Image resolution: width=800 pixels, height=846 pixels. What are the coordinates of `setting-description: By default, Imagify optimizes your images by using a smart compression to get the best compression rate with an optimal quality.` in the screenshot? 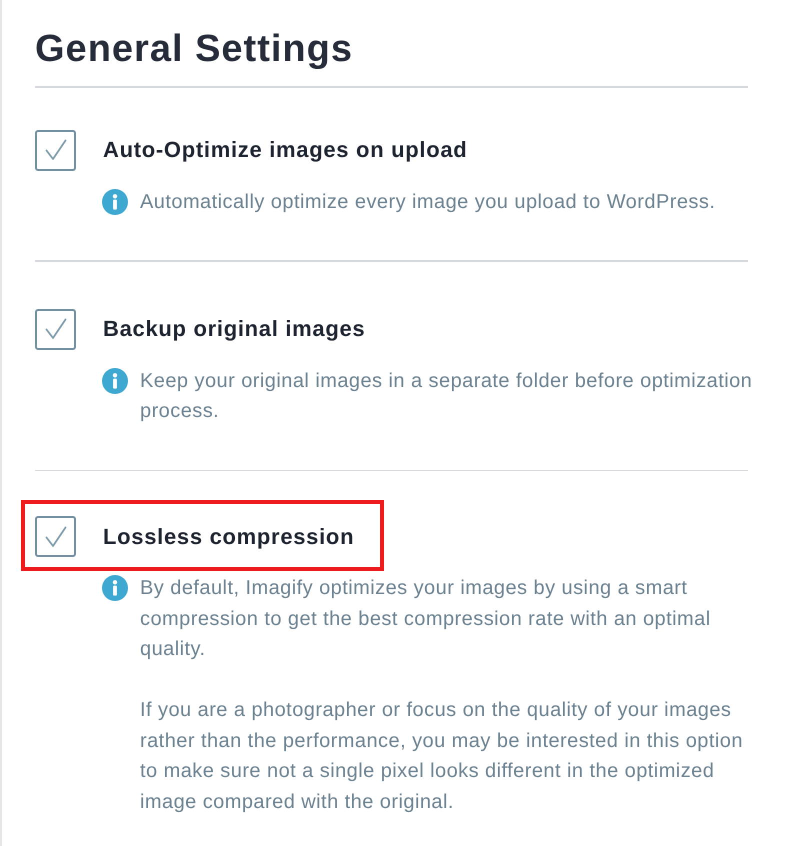 It's located at (426, 619).